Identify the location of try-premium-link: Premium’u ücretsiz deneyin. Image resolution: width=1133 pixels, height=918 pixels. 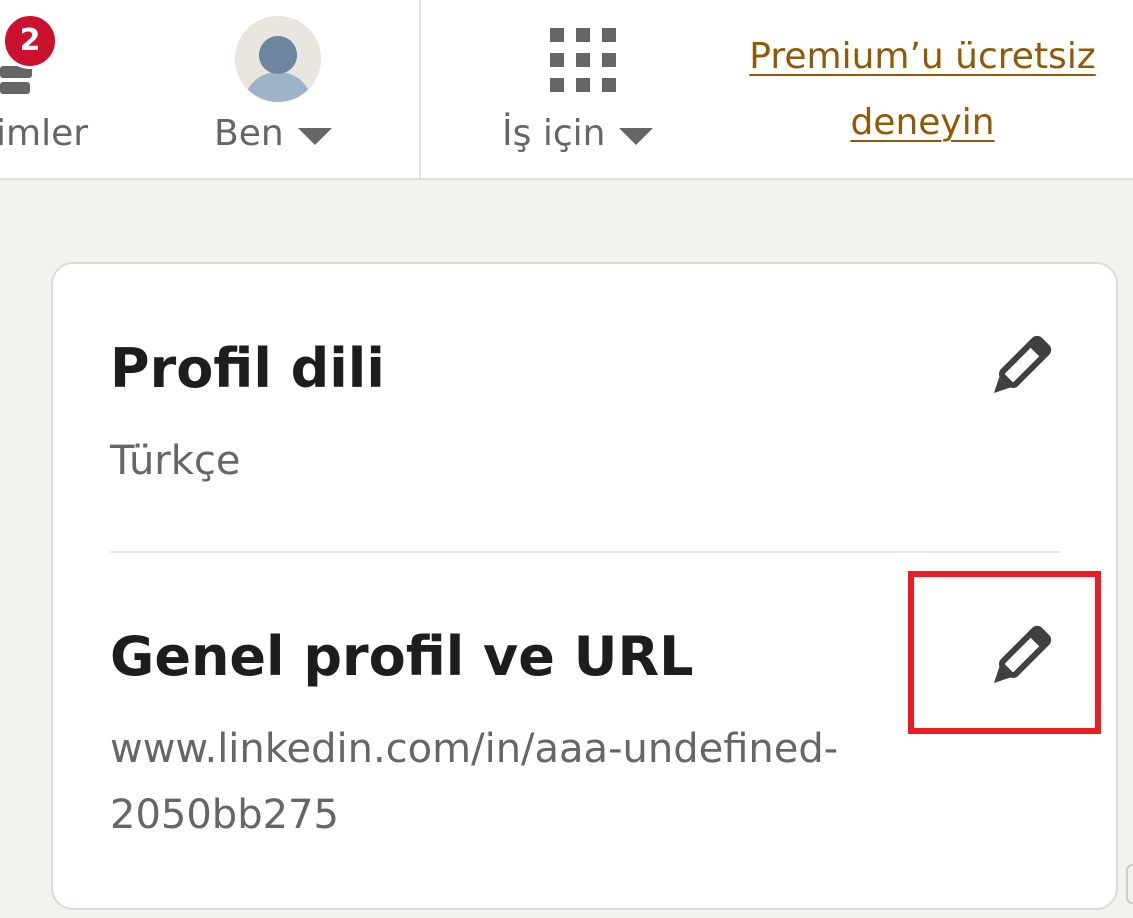
(922, 90).